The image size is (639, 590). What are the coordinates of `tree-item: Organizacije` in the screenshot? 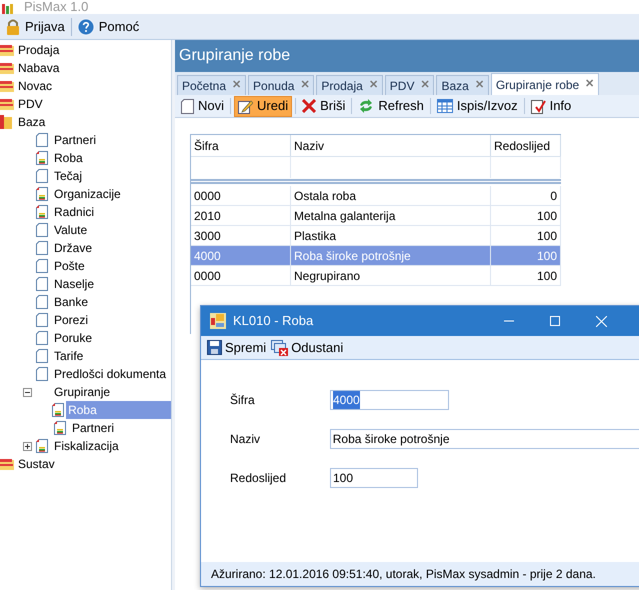 It's located at (87, 194).